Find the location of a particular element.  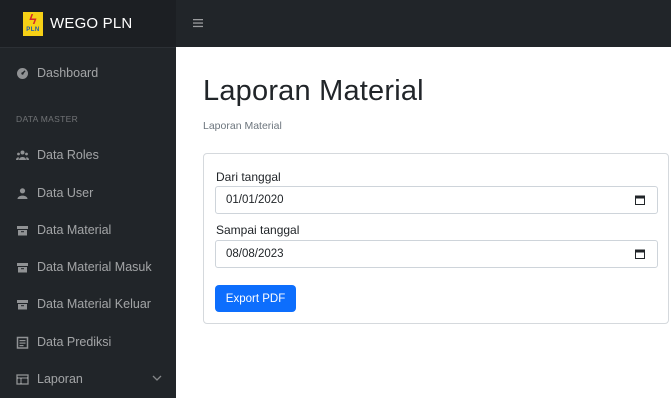

from-date-label: Dari tanggal is located at coordinates (248, 177).